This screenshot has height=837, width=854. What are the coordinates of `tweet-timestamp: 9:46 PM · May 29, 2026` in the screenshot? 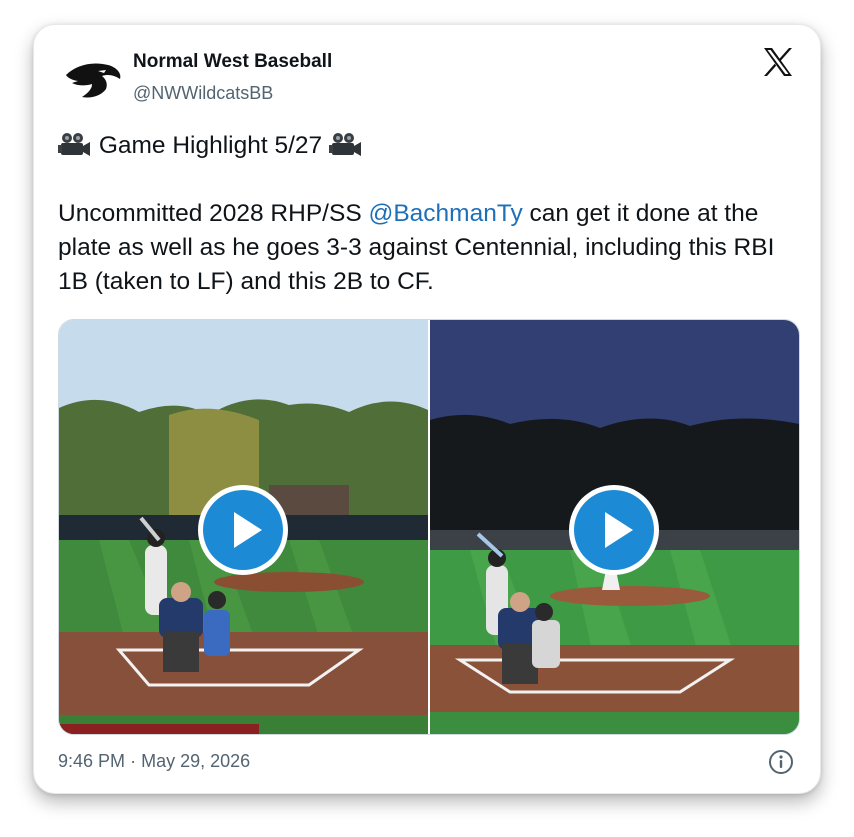 It's located at (154, 761).